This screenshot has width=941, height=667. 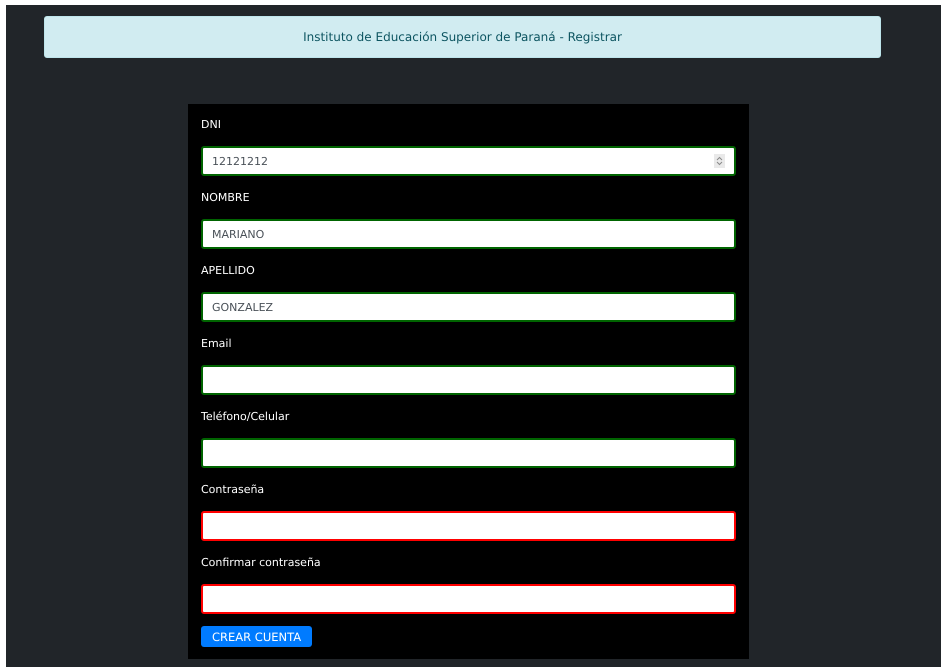 I want to click on field-label: APELLIDO, so click(x=228, y=271).